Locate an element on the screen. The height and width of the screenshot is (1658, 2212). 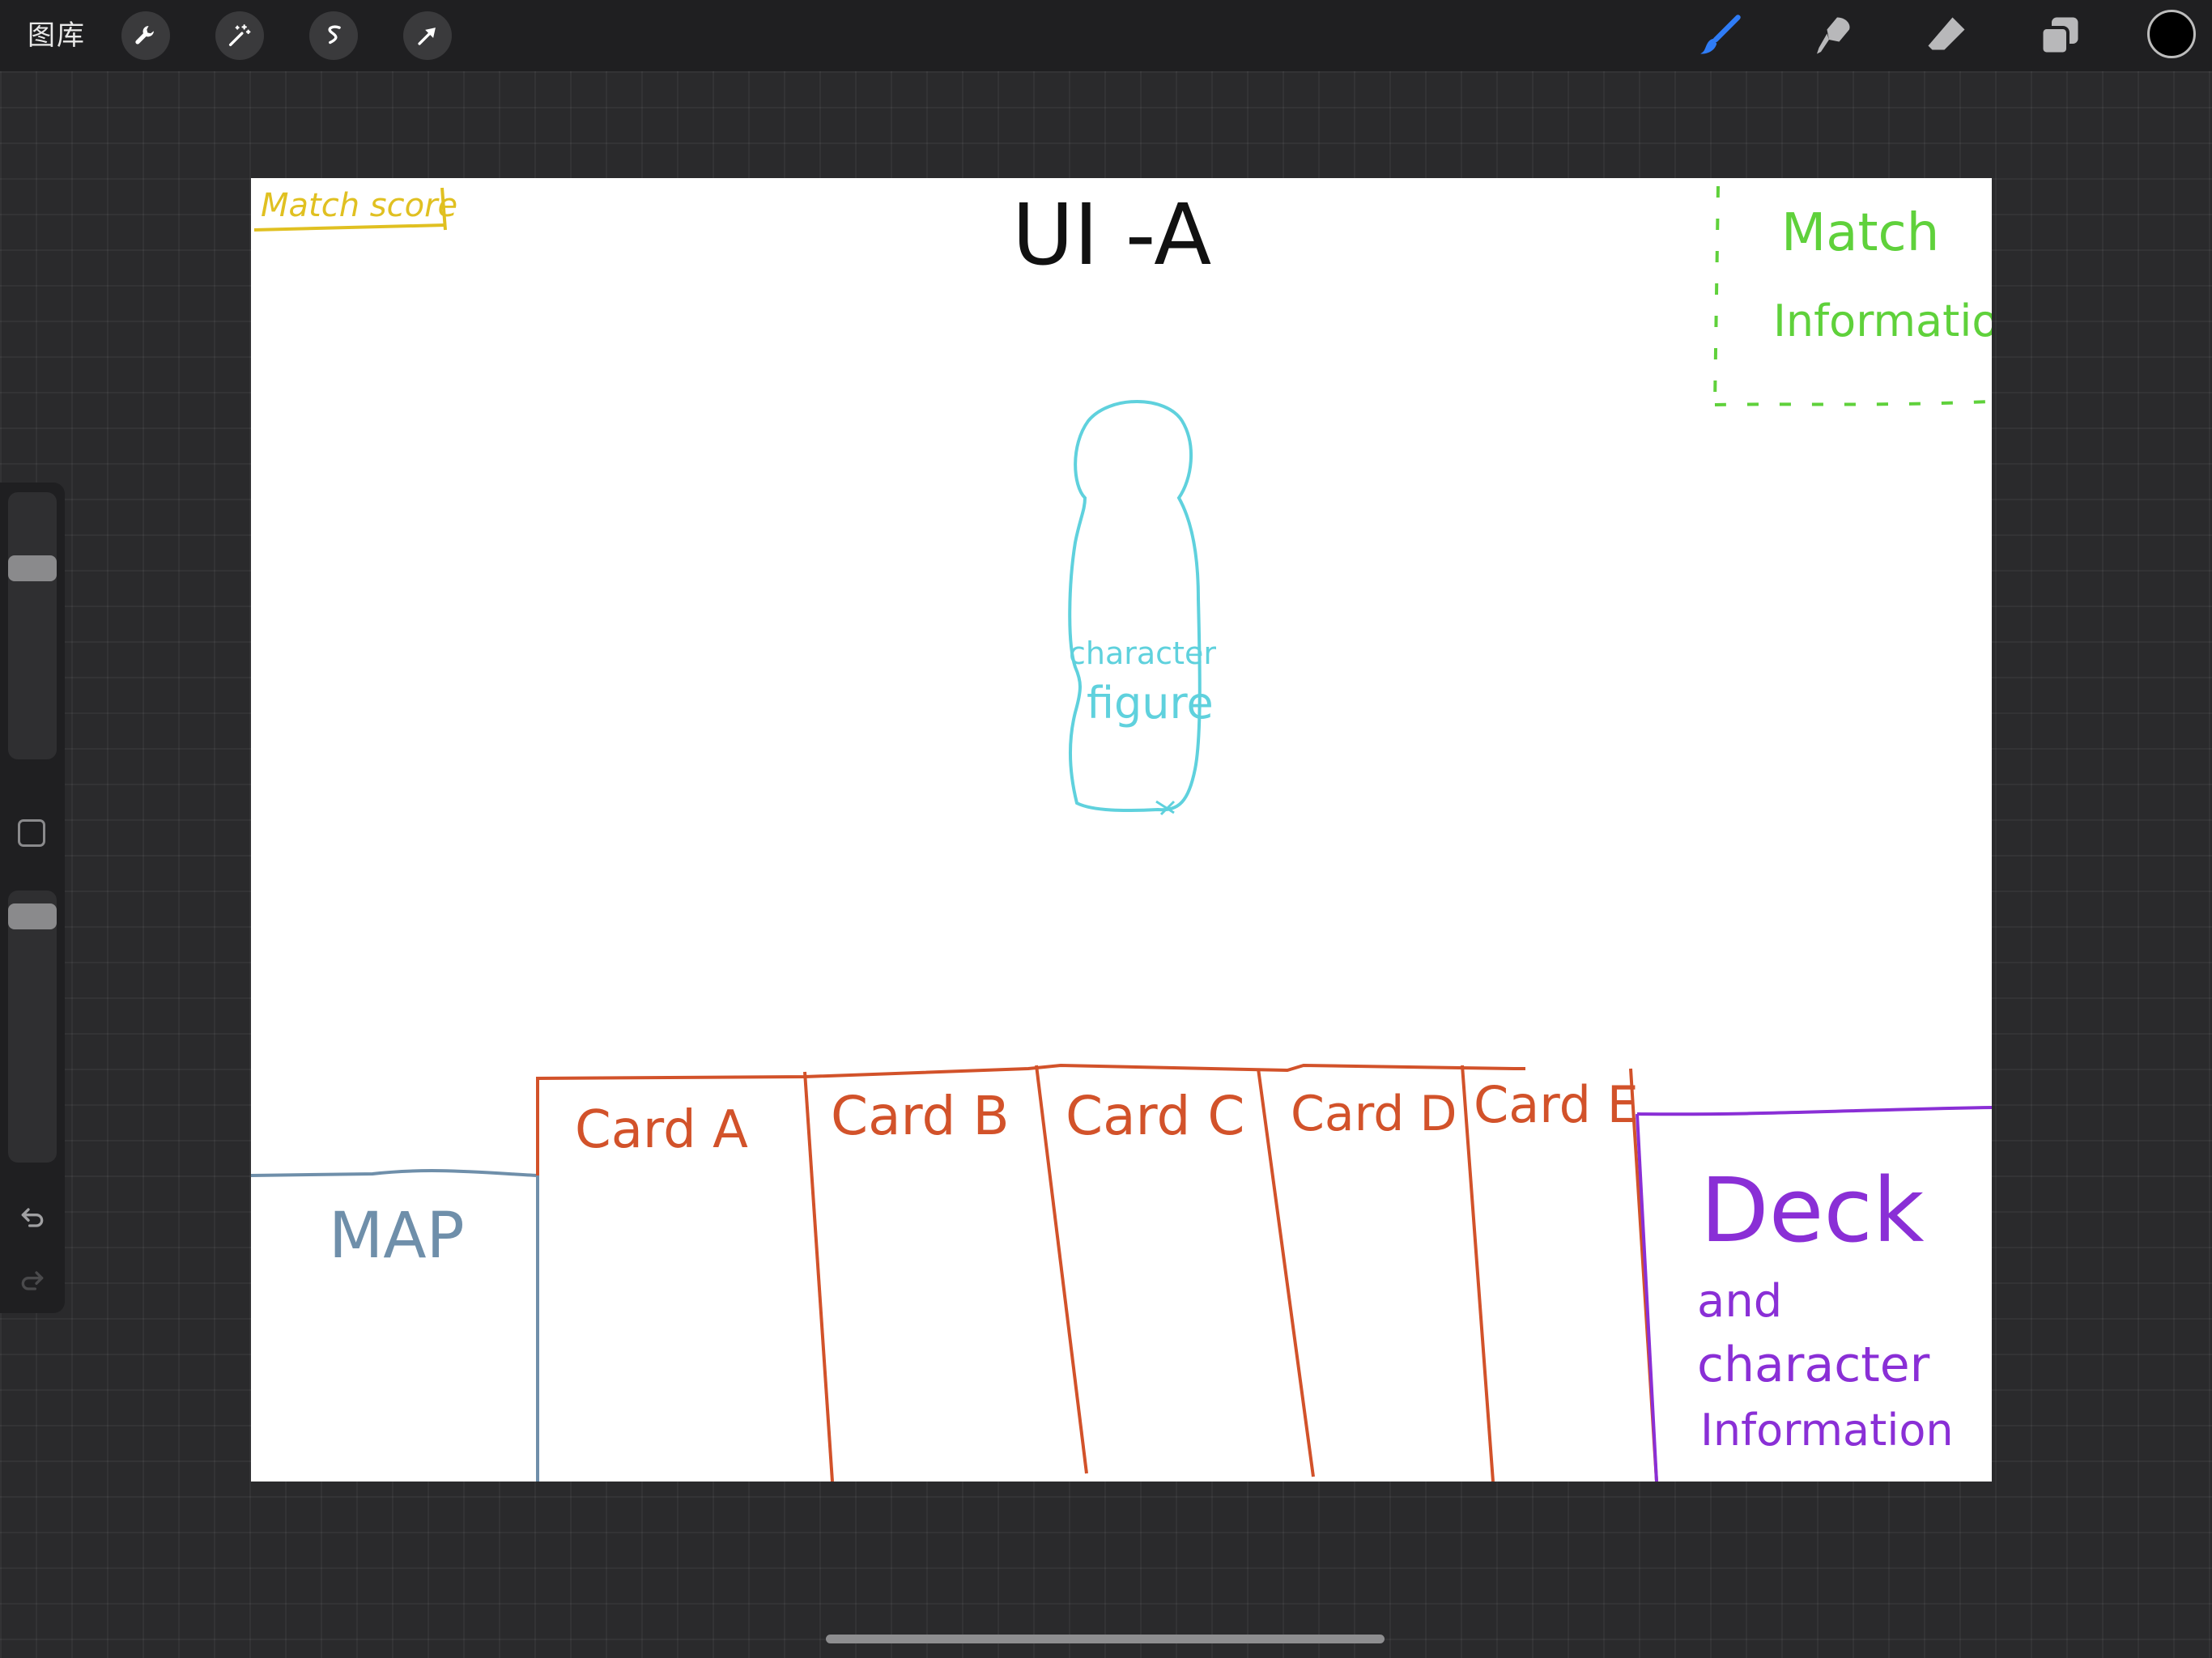
match-score-underline is located at coordinates (349, 227).